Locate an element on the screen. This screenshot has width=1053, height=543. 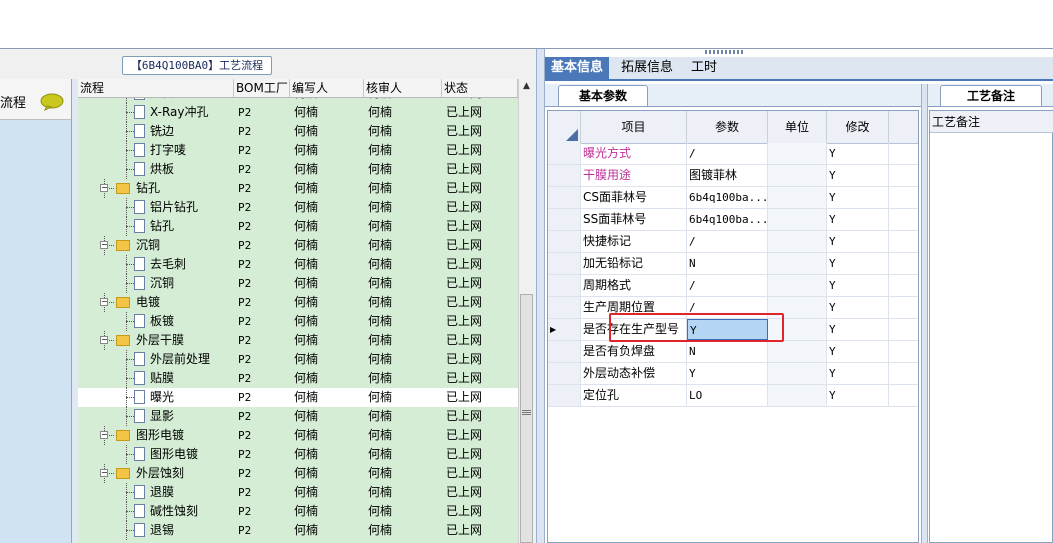
param-row: 定位孔 LO Y is located at coordinates (733, 396).